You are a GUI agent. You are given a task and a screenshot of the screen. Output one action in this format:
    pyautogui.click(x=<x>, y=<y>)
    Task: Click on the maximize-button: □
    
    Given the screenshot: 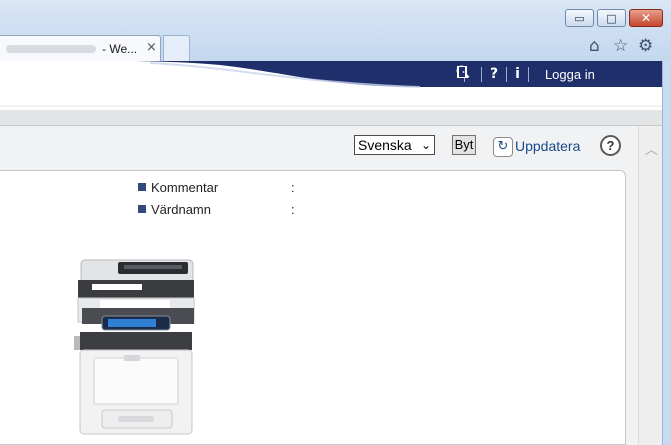 What is the action you would take?
    pyautogui.click(x=611, y=18)
    